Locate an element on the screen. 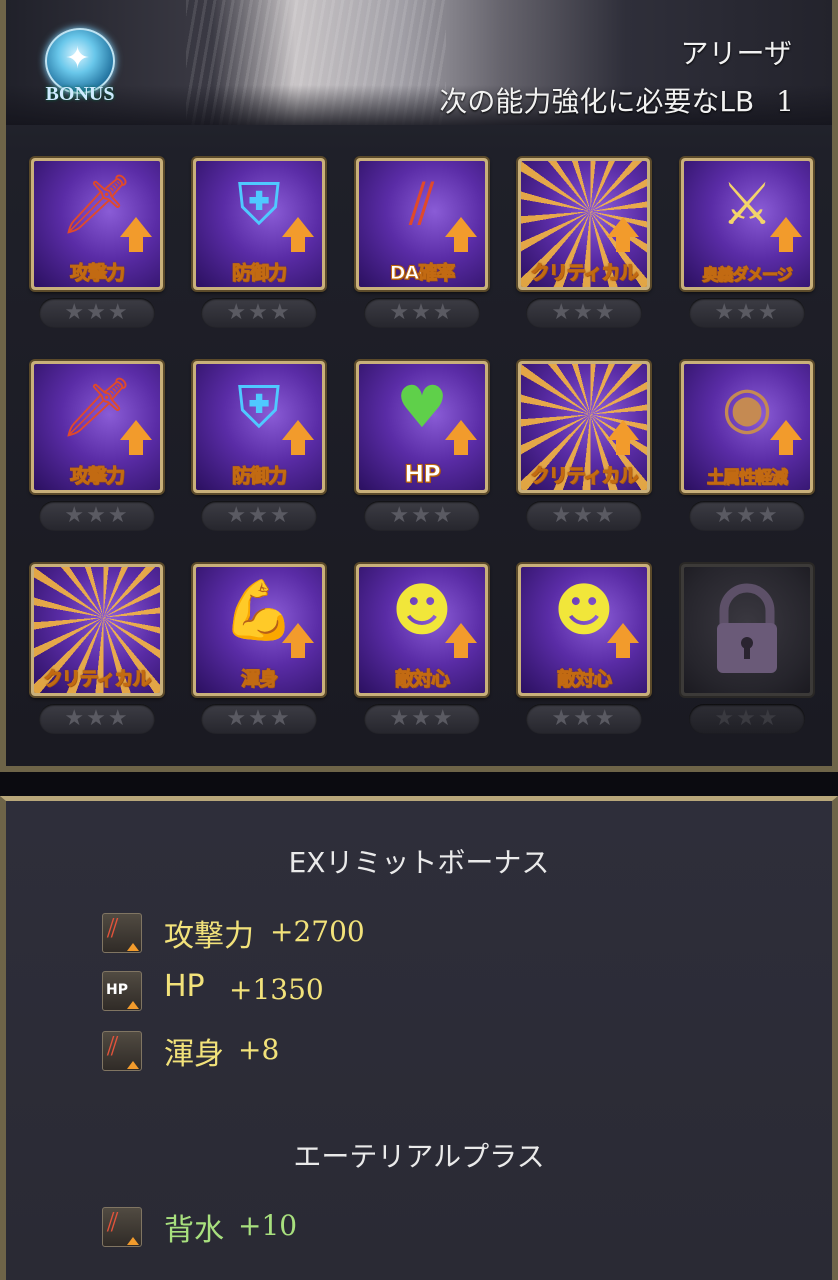  bonus-label: 背水 is located at coordinates (194, 1230).